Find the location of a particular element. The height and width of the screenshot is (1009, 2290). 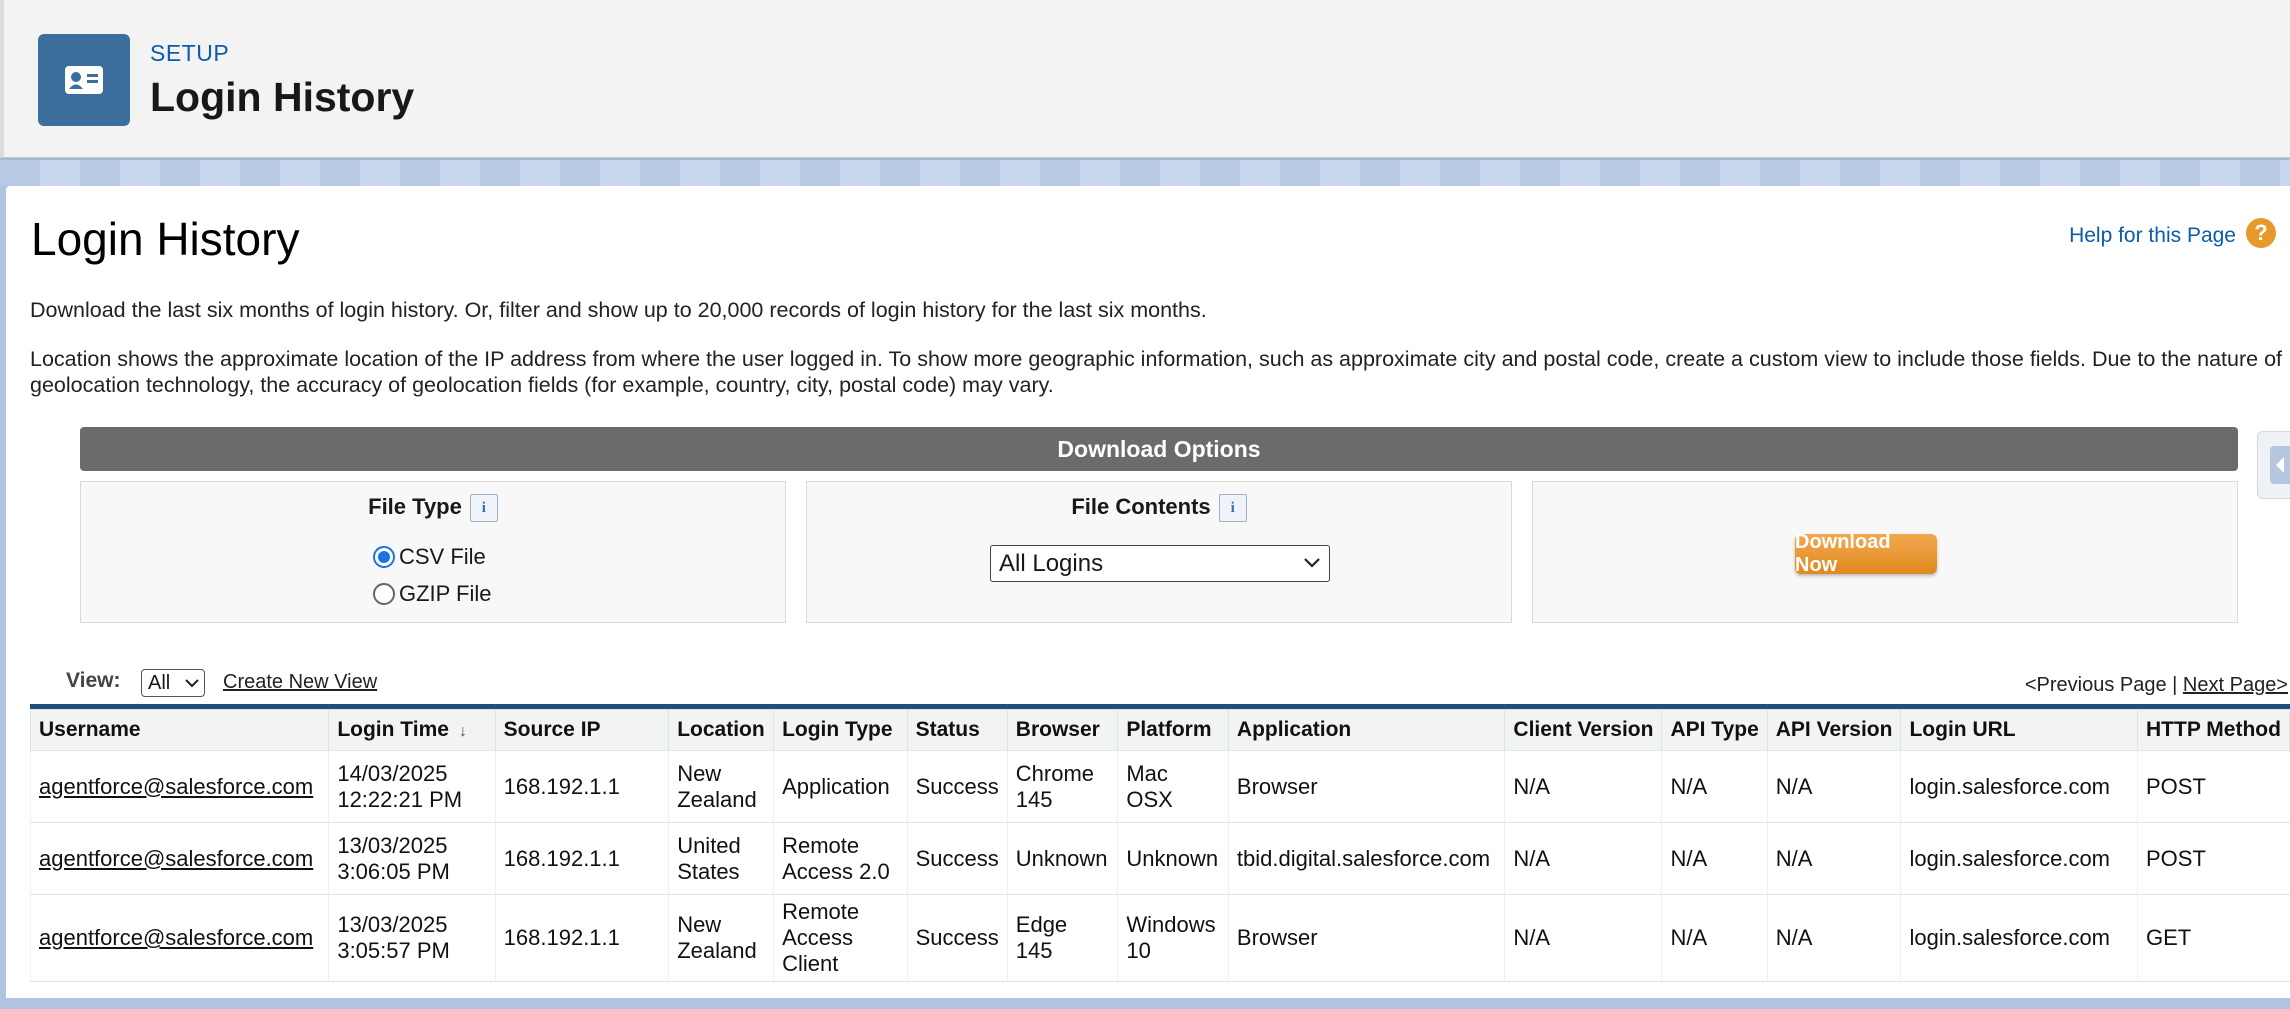

setup-eyebrow: SETUP is located at coordinates (189, 53).